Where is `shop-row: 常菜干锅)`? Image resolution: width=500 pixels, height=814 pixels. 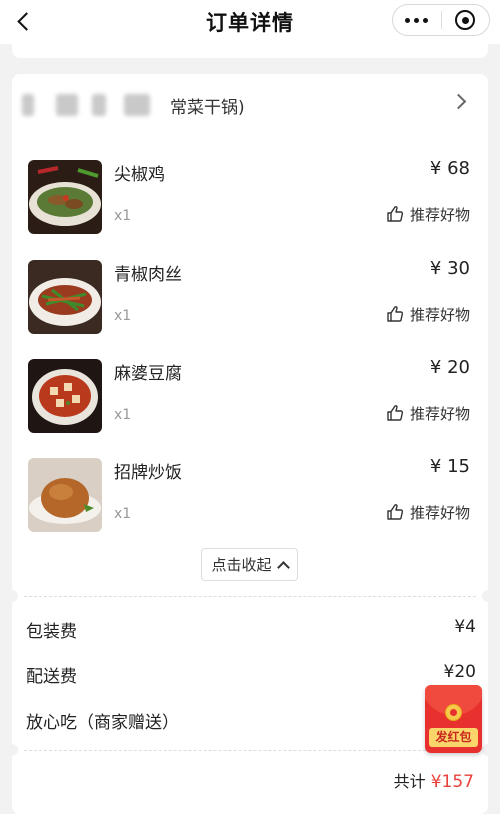 shop-row: 常菜干锅) is located at coordinates (250, 105).